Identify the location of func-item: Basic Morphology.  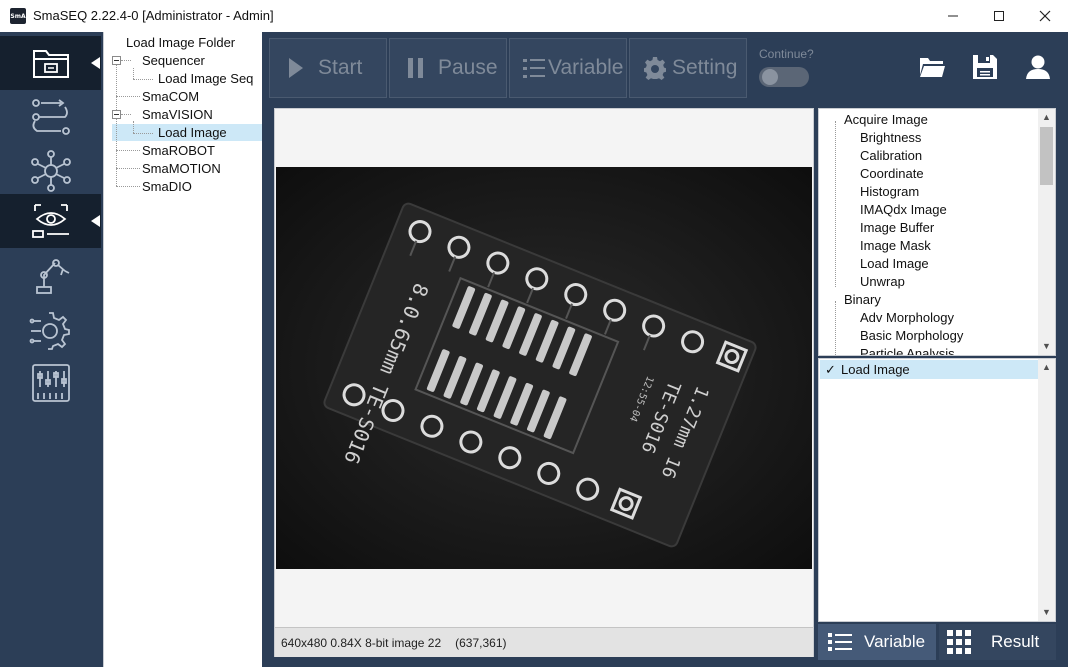
(911, 335).